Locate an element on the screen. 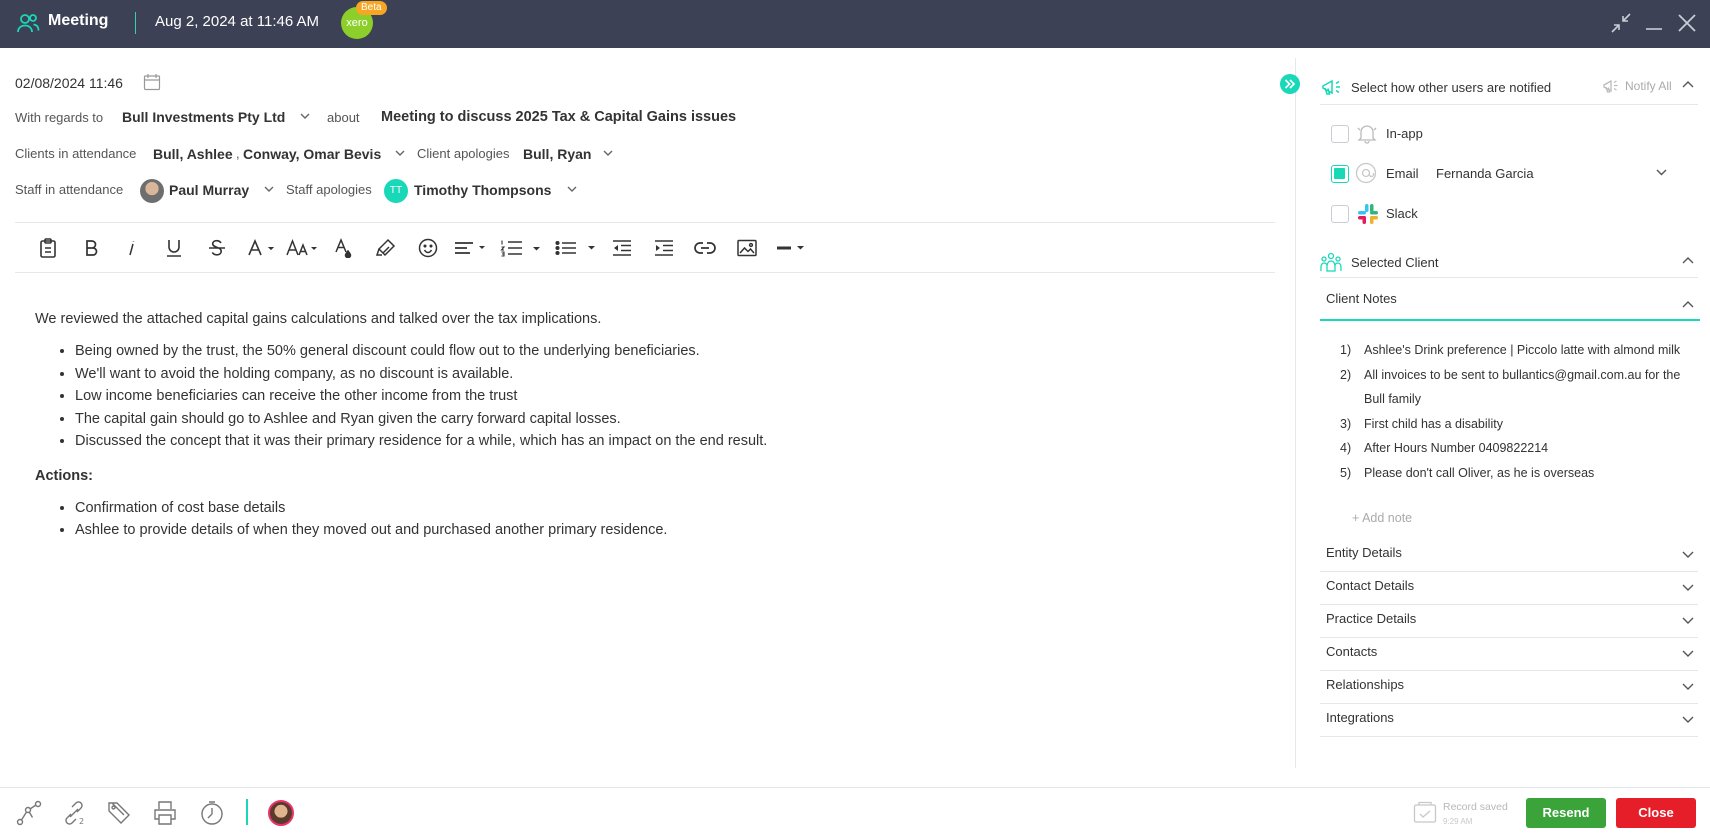 This screenshot has width=1710, height=835. bold-icon is located at coordinates (91, 248).